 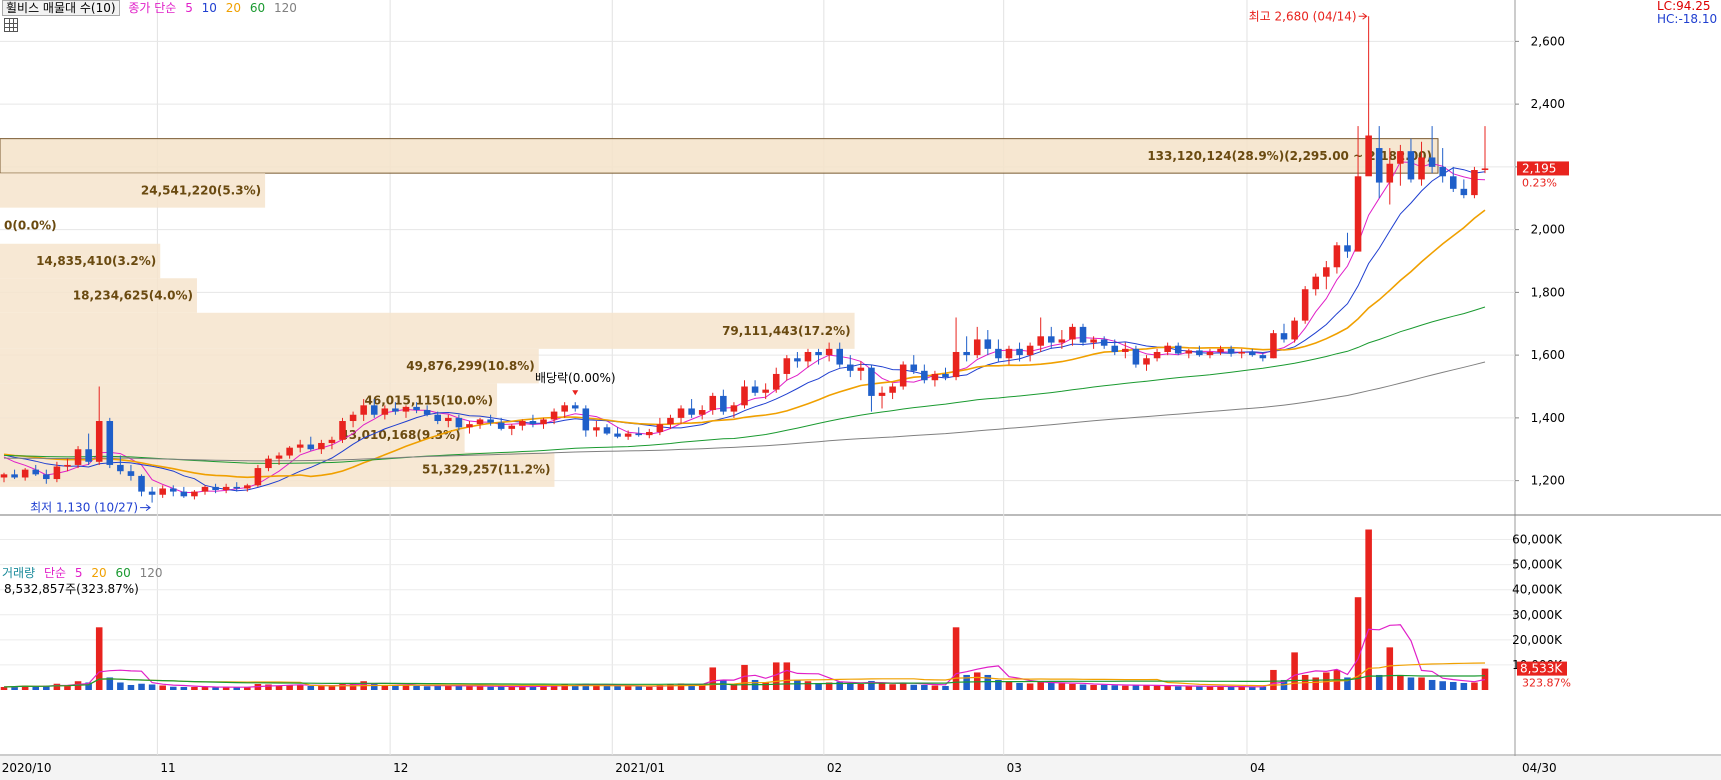 What do you see at coordinates (1537, 590) in the screenshot?
I see `volume-tick-label: 40,000K` at bounding box center [1537, 590].